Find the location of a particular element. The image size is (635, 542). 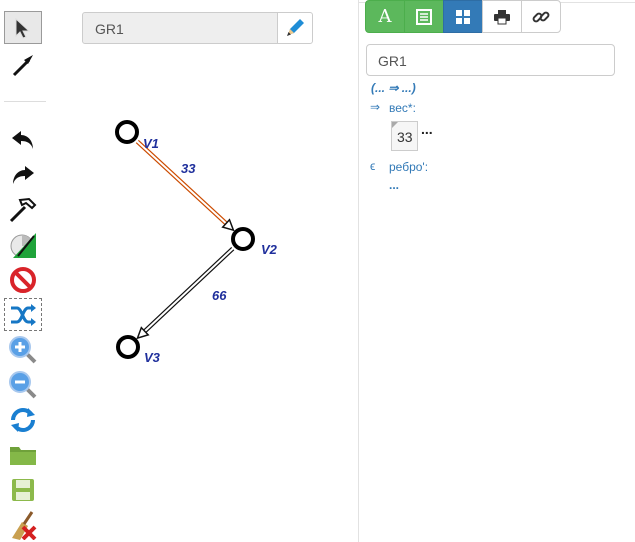

broom-delete-icon is located at coordinates (24, 525).